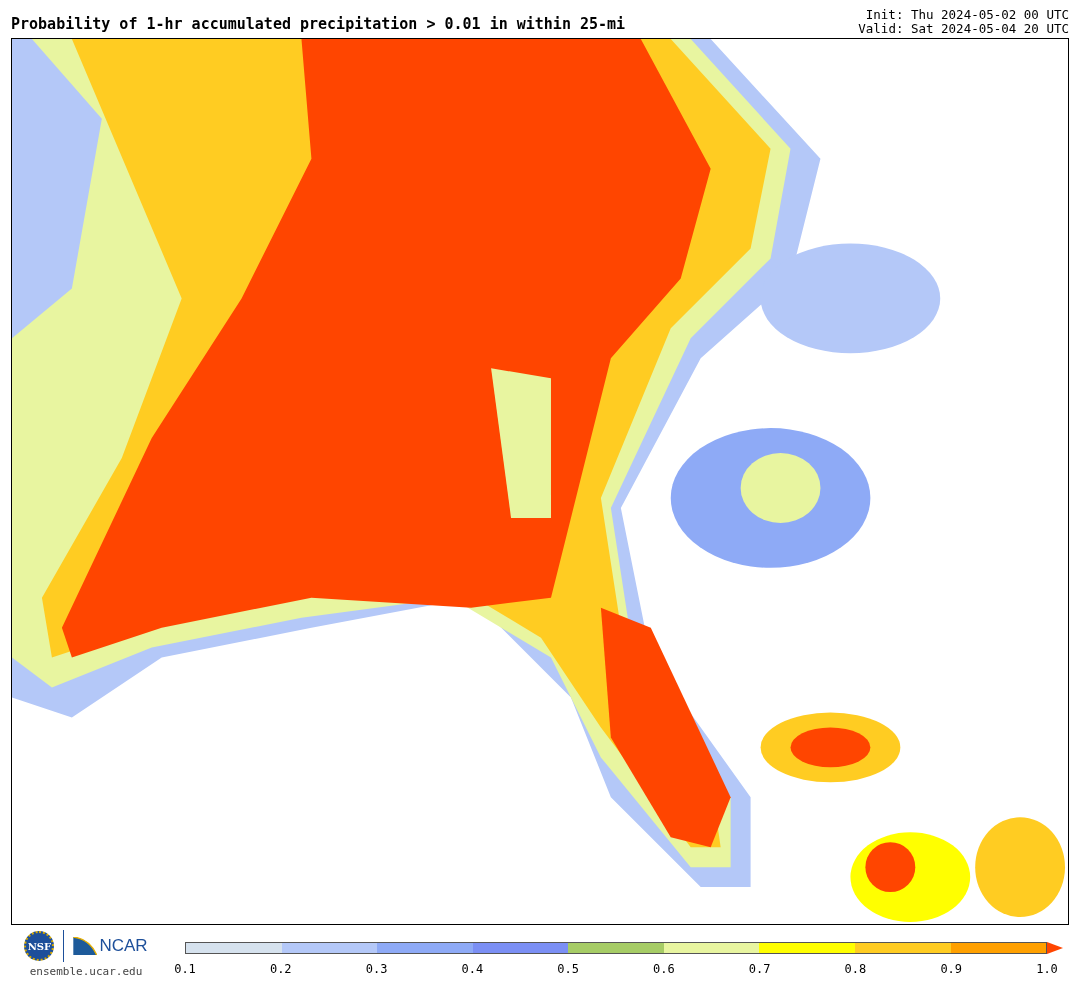  What do you see at coordinates (951, 969) in the screenshot?
I see `tick-label: 0.9` at bounding box center [951, 969].